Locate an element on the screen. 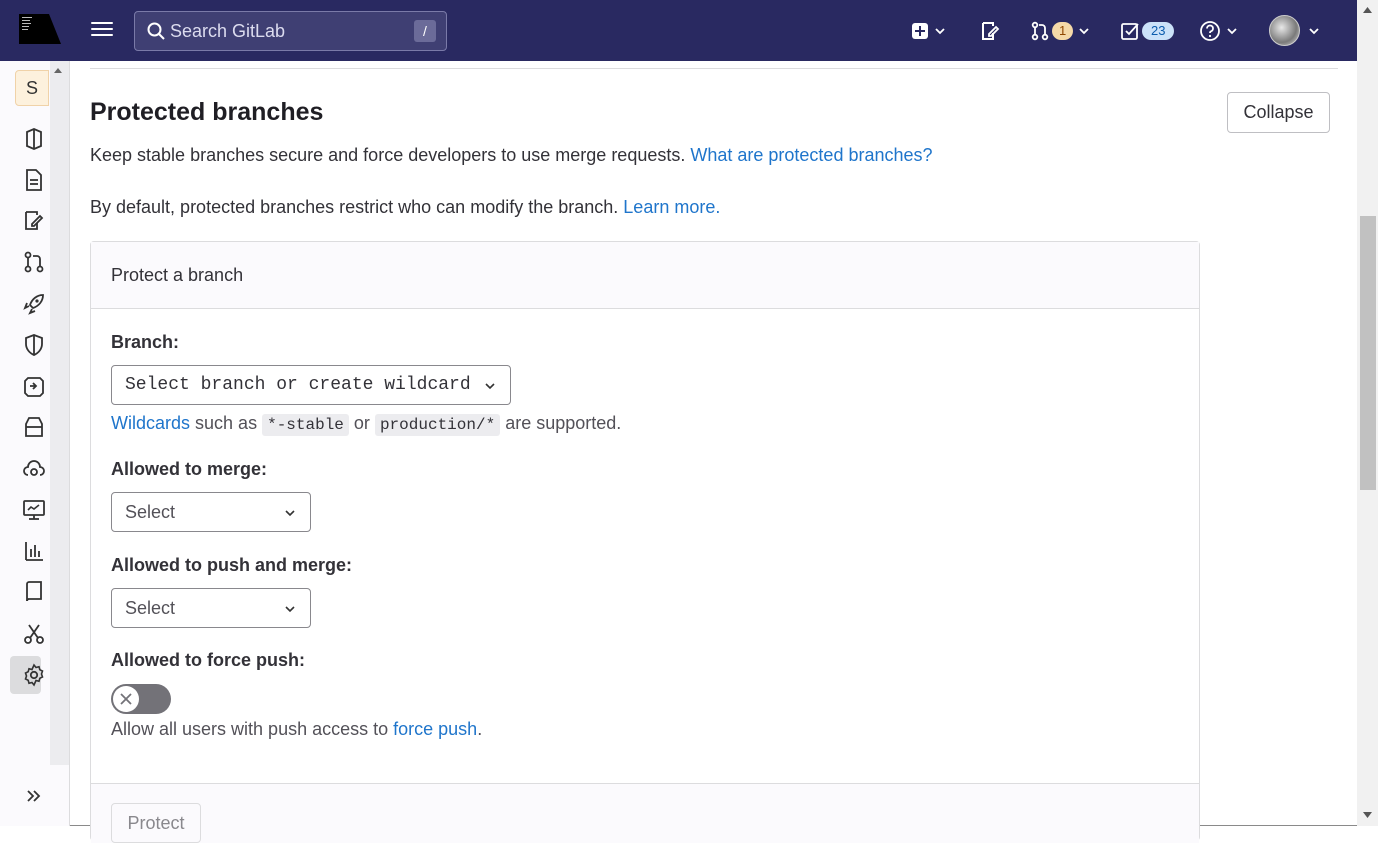  card-footer is located at coordinates (645, 813).